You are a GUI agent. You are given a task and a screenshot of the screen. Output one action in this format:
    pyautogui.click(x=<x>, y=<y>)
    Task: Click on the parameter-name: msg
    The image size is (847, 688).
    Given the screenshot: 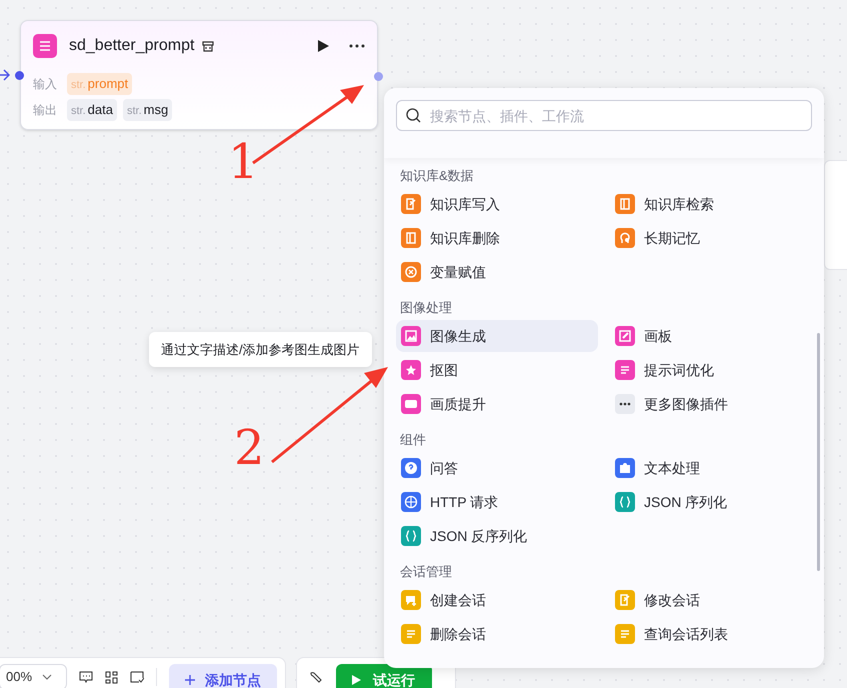 What is the action you would take?
    pyautogui.click(x=156, y=110)
    